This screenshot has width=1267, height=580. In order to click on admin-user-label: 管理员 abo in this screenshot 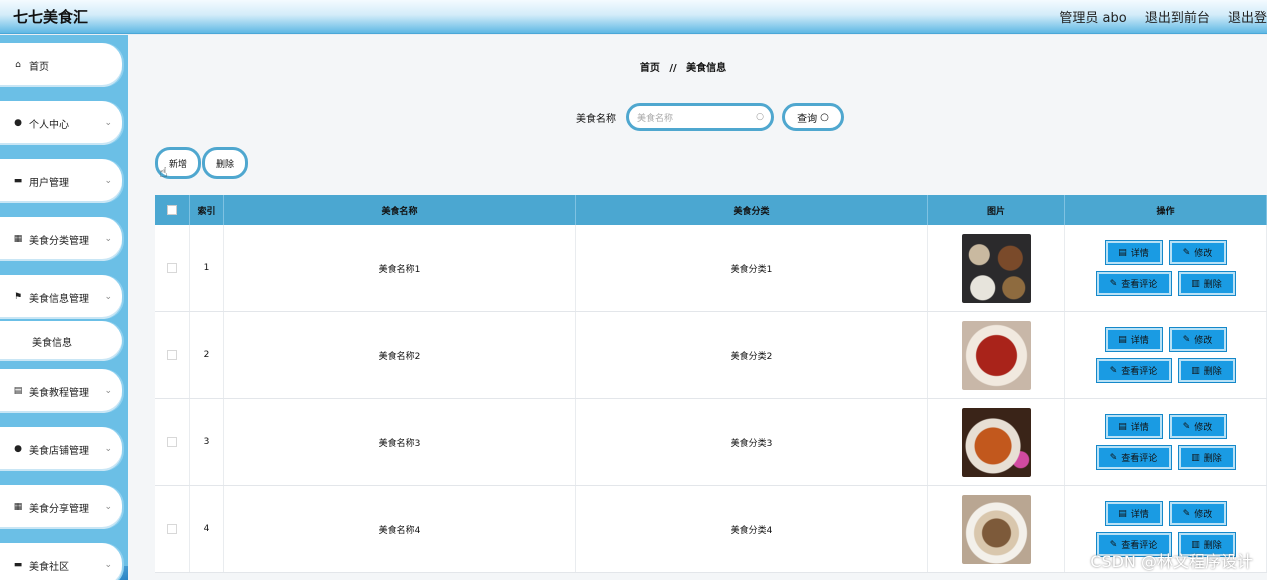, I will do `click(1093, 18)`.